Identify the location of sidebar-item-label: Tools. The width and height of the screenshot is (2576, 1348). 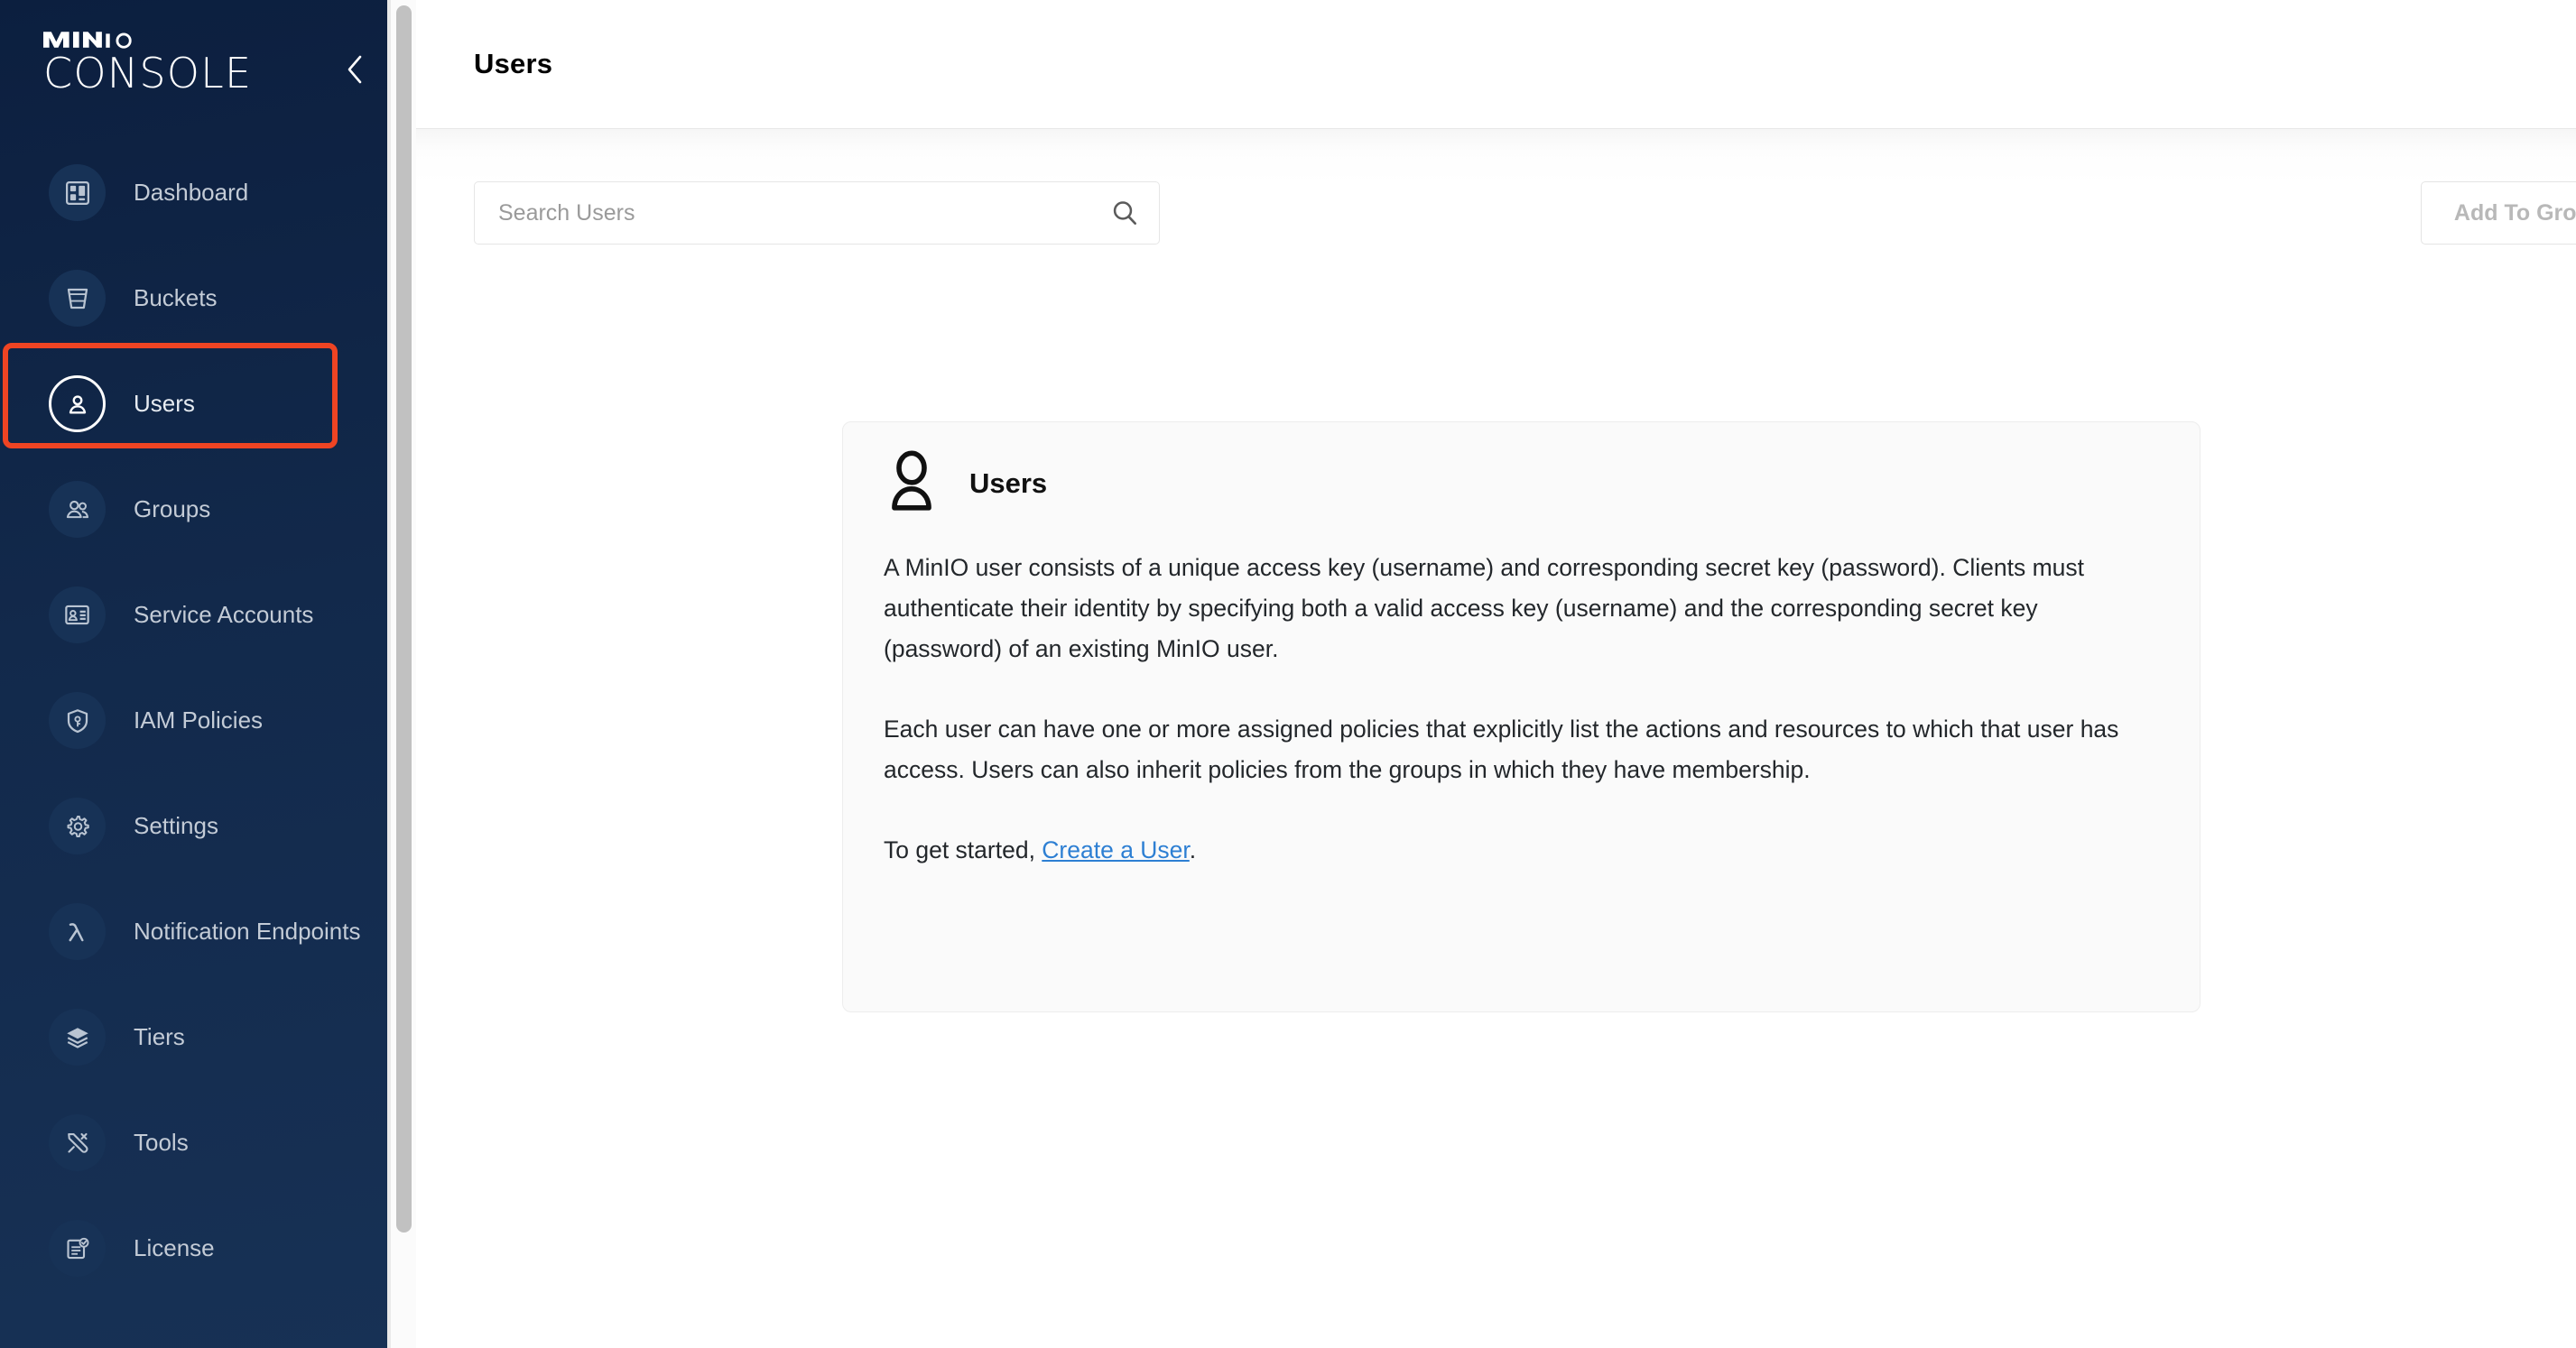
(161, 1142).